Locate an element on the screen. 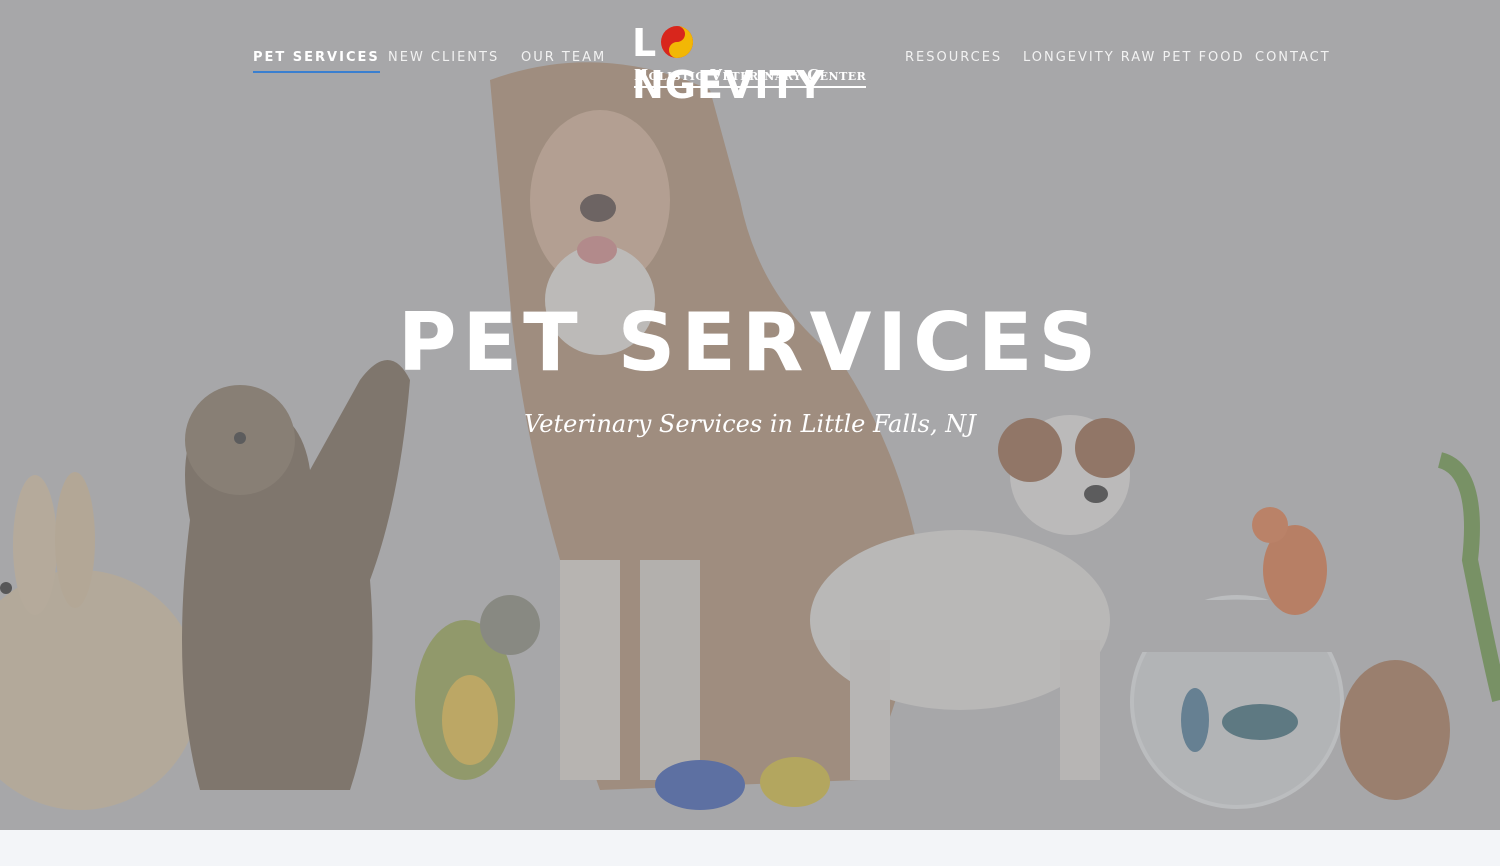 This screenshot has height=866, width=1500. nav-item-raw-pet-food: LONGEVITY RAW PET FOOD is located at coordinates (1134, 57).